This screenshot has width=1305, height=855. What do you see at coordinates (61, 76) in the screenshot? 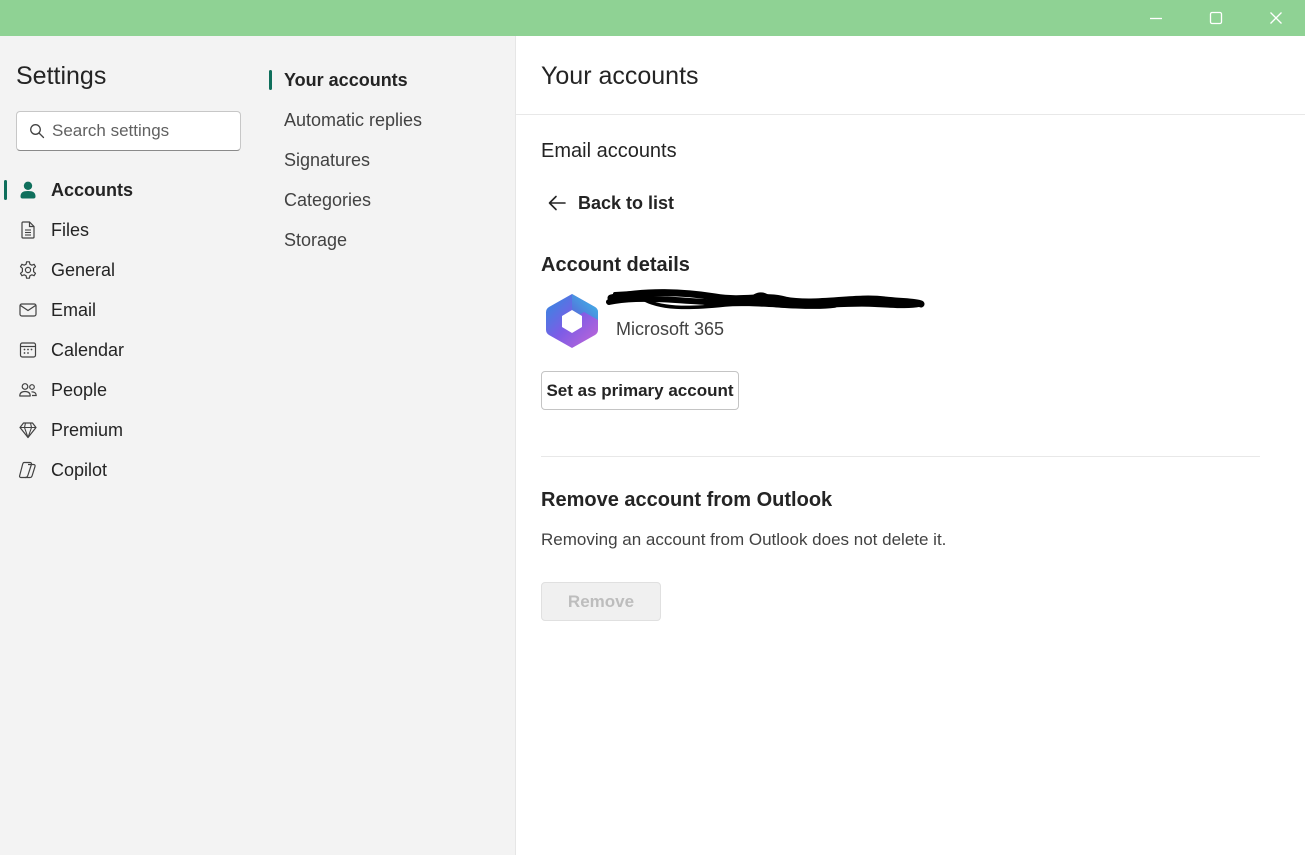
I see `settings-title: Settings` at bounding box center [61, 76].